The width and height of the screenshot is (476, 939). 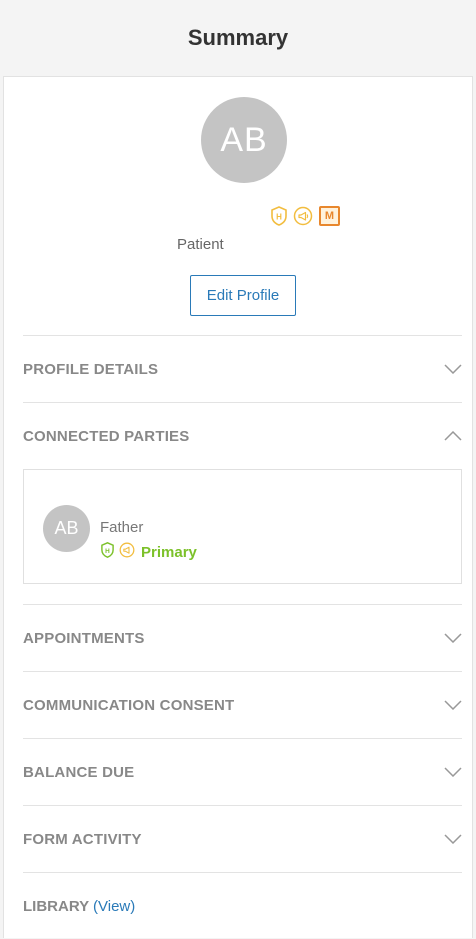 What do you see at coordinates (242, 771) in the screenshot?
I see `section-balance-due: BALANCE DUE` at bounding box center [242, 771].